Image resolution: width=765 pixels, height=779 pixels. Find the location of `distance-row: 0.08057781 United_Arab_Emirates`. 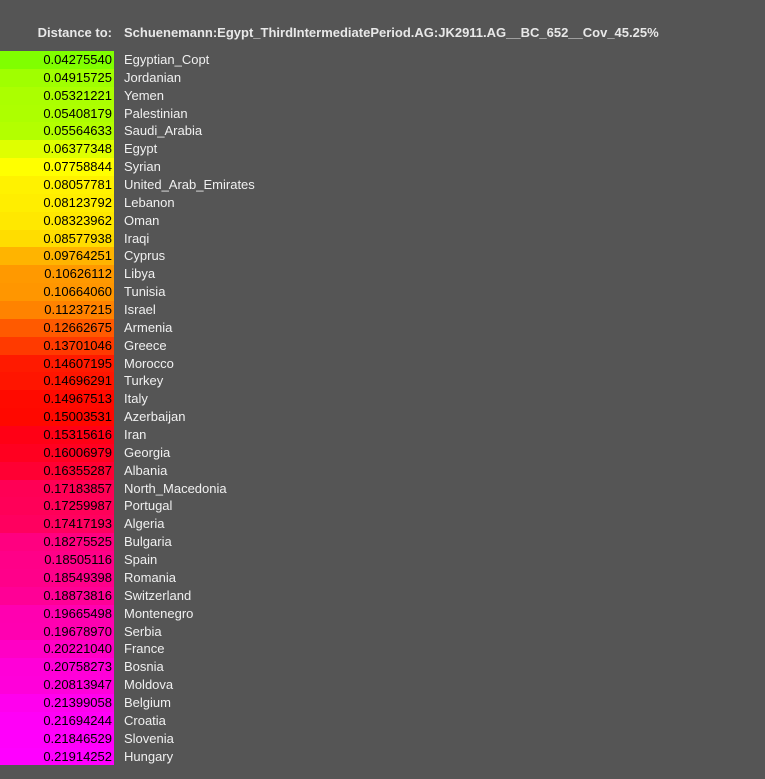

distance-row: 0.08057781 United_Arab_Emirates is located at coordinates (382, 185).